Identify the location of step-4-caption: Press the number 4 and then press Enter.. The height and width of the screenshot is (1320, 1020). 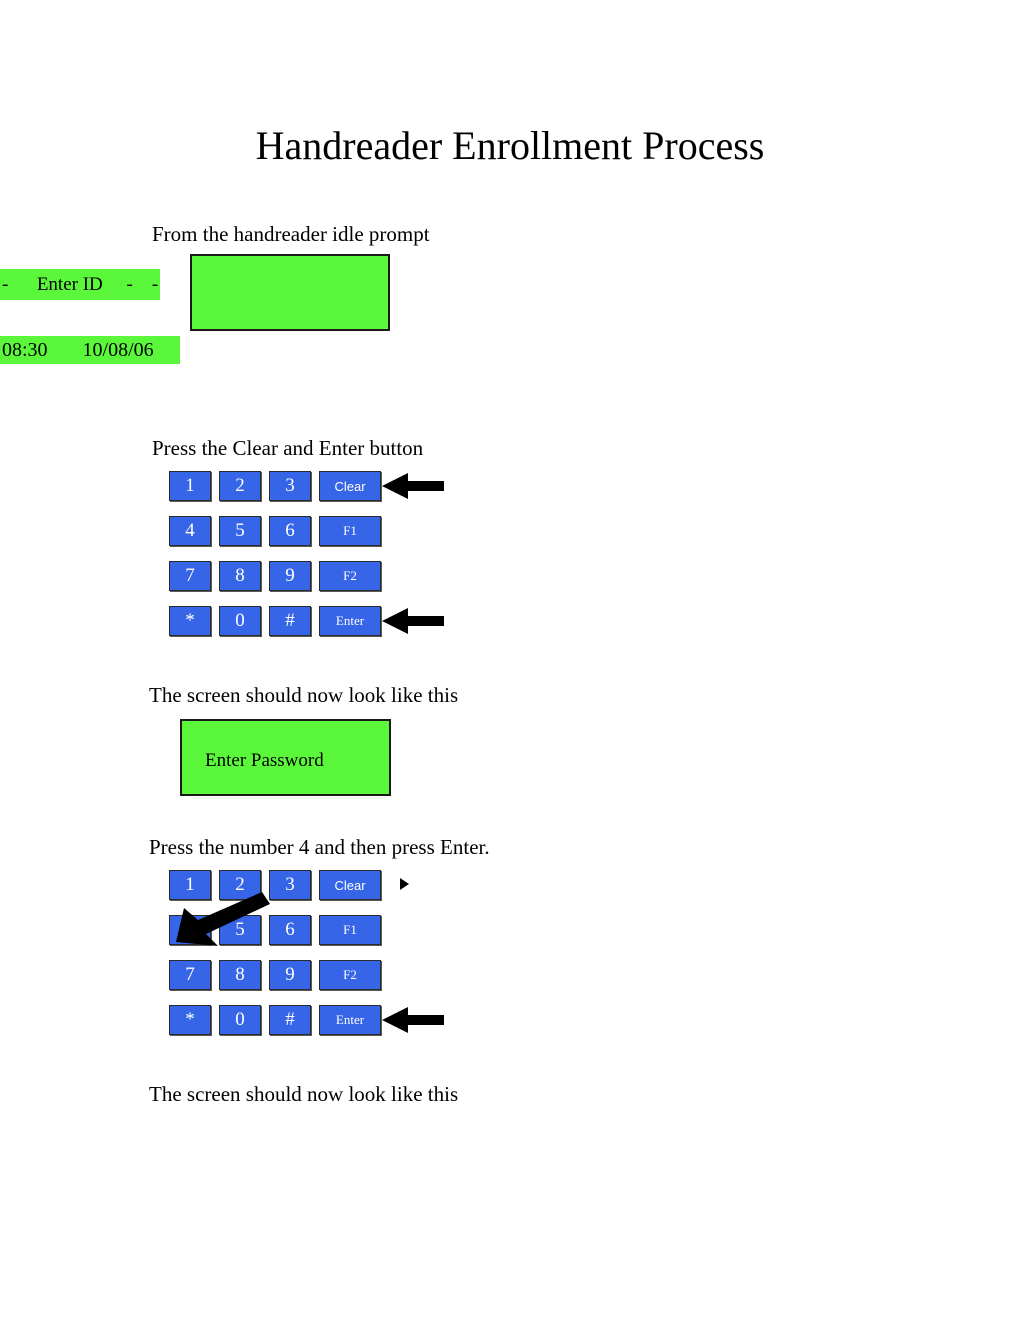
(319, 847).